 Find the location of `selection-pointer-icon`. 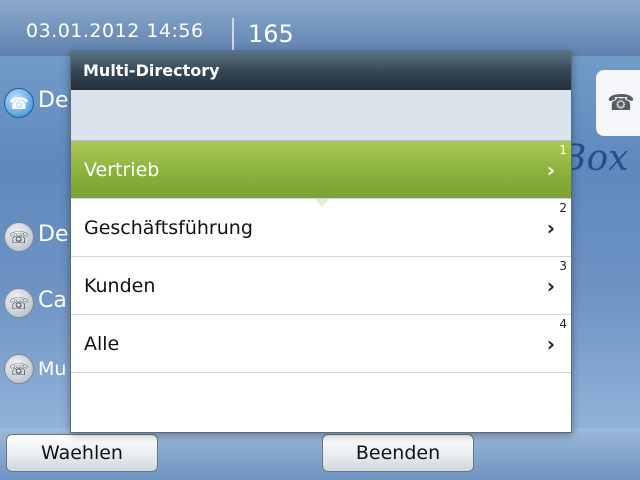

selection-pointer-icon is located at coordinates (322, 203).